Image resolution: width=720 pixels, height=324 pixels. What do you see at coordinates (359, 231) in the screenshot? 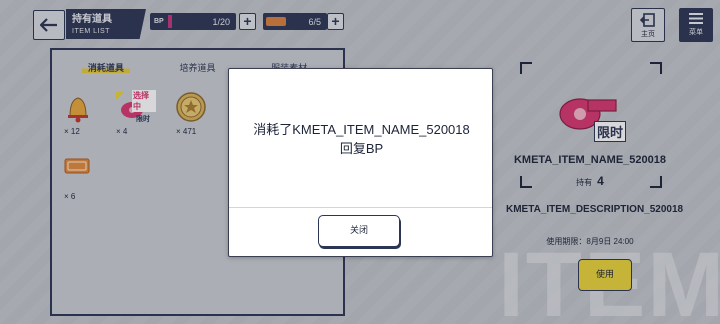
I see `close-button: 关闭` at bounding box center [359, 231].